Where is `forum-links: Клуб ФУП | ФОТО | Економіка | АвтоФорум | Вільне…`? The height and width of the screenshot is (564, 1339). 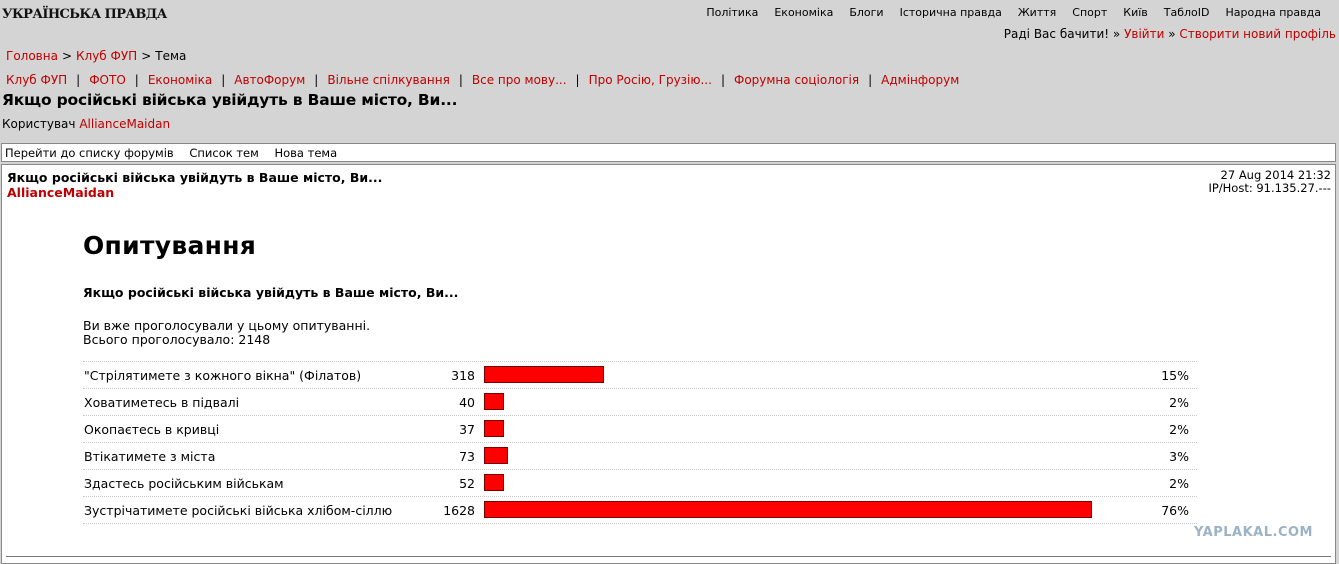
forum-links: Клуб ФУП | ФОТО | Економіка | АвтоФорум | Вільне… is located at coordinates (482, 80).